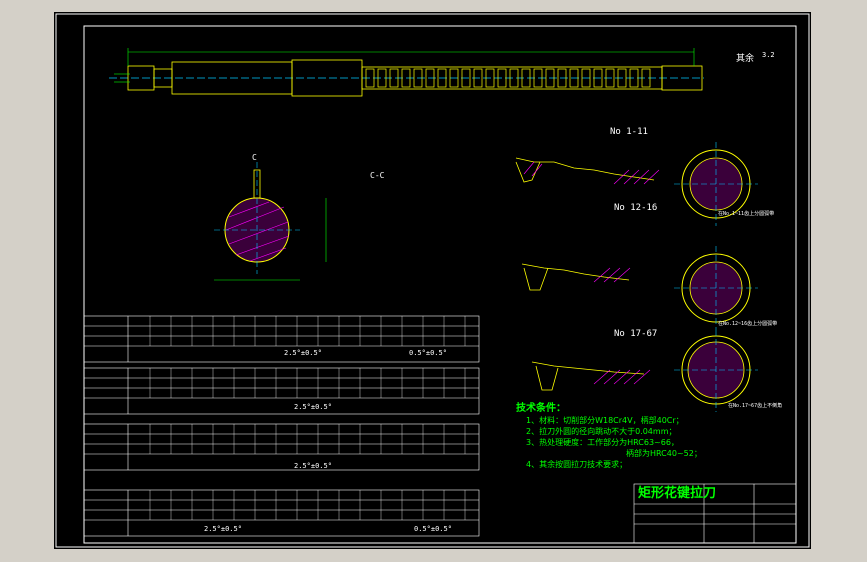 Image resolution: width=867 pixels, height=562 pixels. I want to click on note-1: 在No.1~11齿上分圆弧带, so click(746, 214).